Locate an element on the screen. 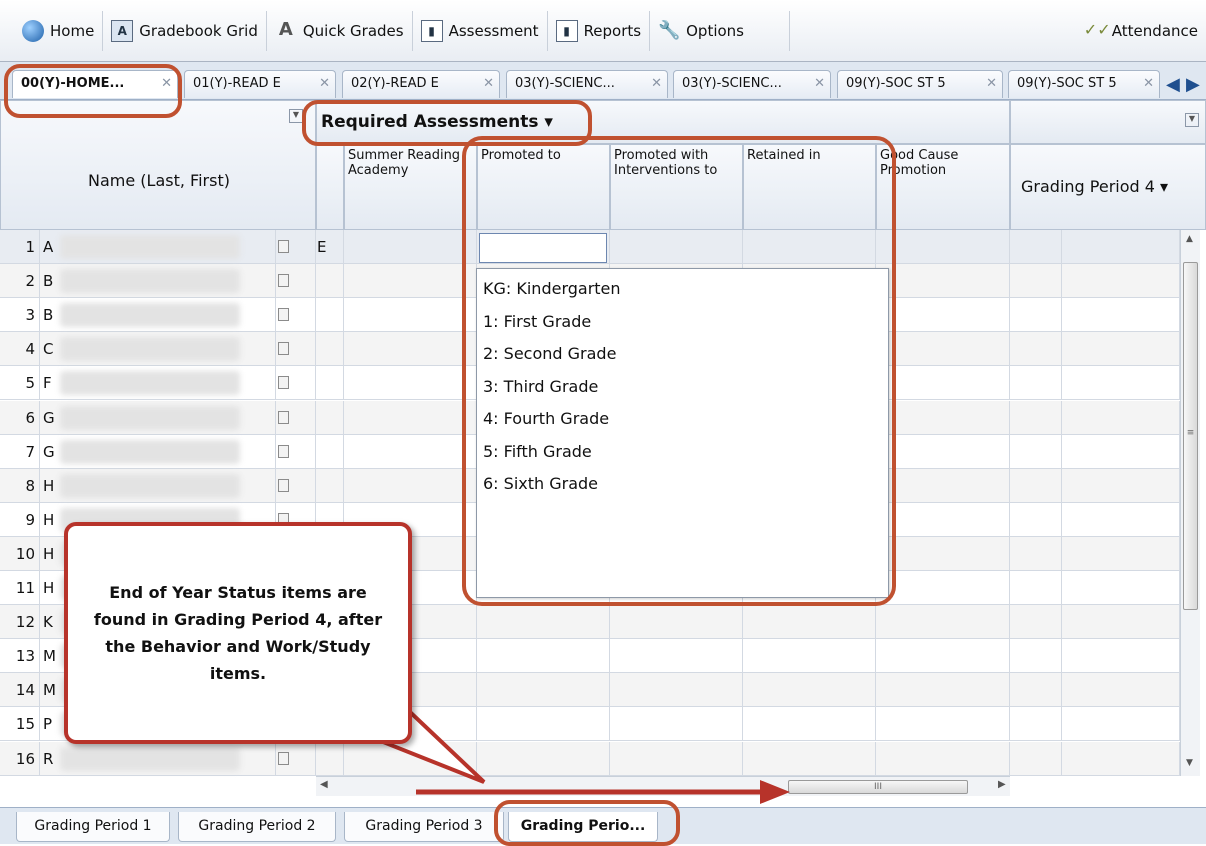 Image resolution: width=1206 pixels, height=846 pixels. arrow-head is located at coordinates (775, 792).